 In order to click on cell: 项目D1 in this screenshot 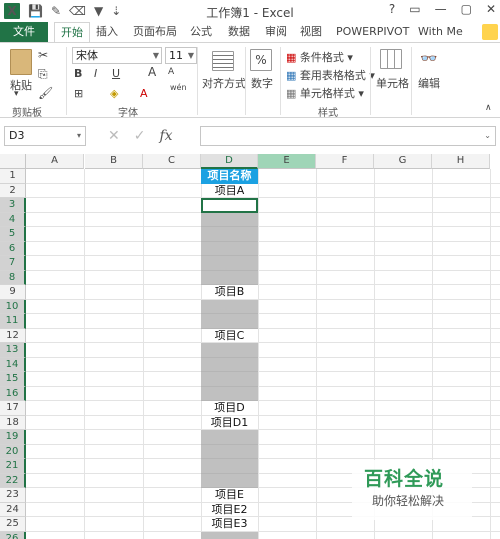, I will do `click(229, 423)`.